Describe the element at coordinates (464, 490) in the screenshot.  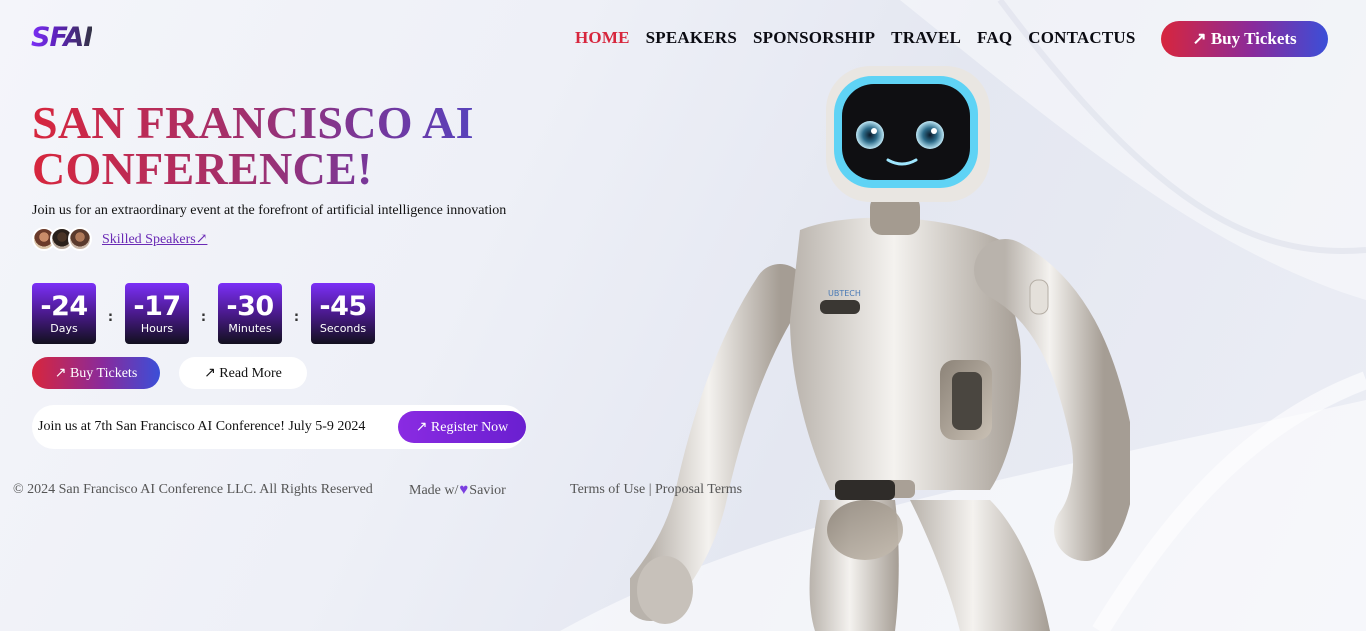
I see `heart-icon: ♥` at that location.